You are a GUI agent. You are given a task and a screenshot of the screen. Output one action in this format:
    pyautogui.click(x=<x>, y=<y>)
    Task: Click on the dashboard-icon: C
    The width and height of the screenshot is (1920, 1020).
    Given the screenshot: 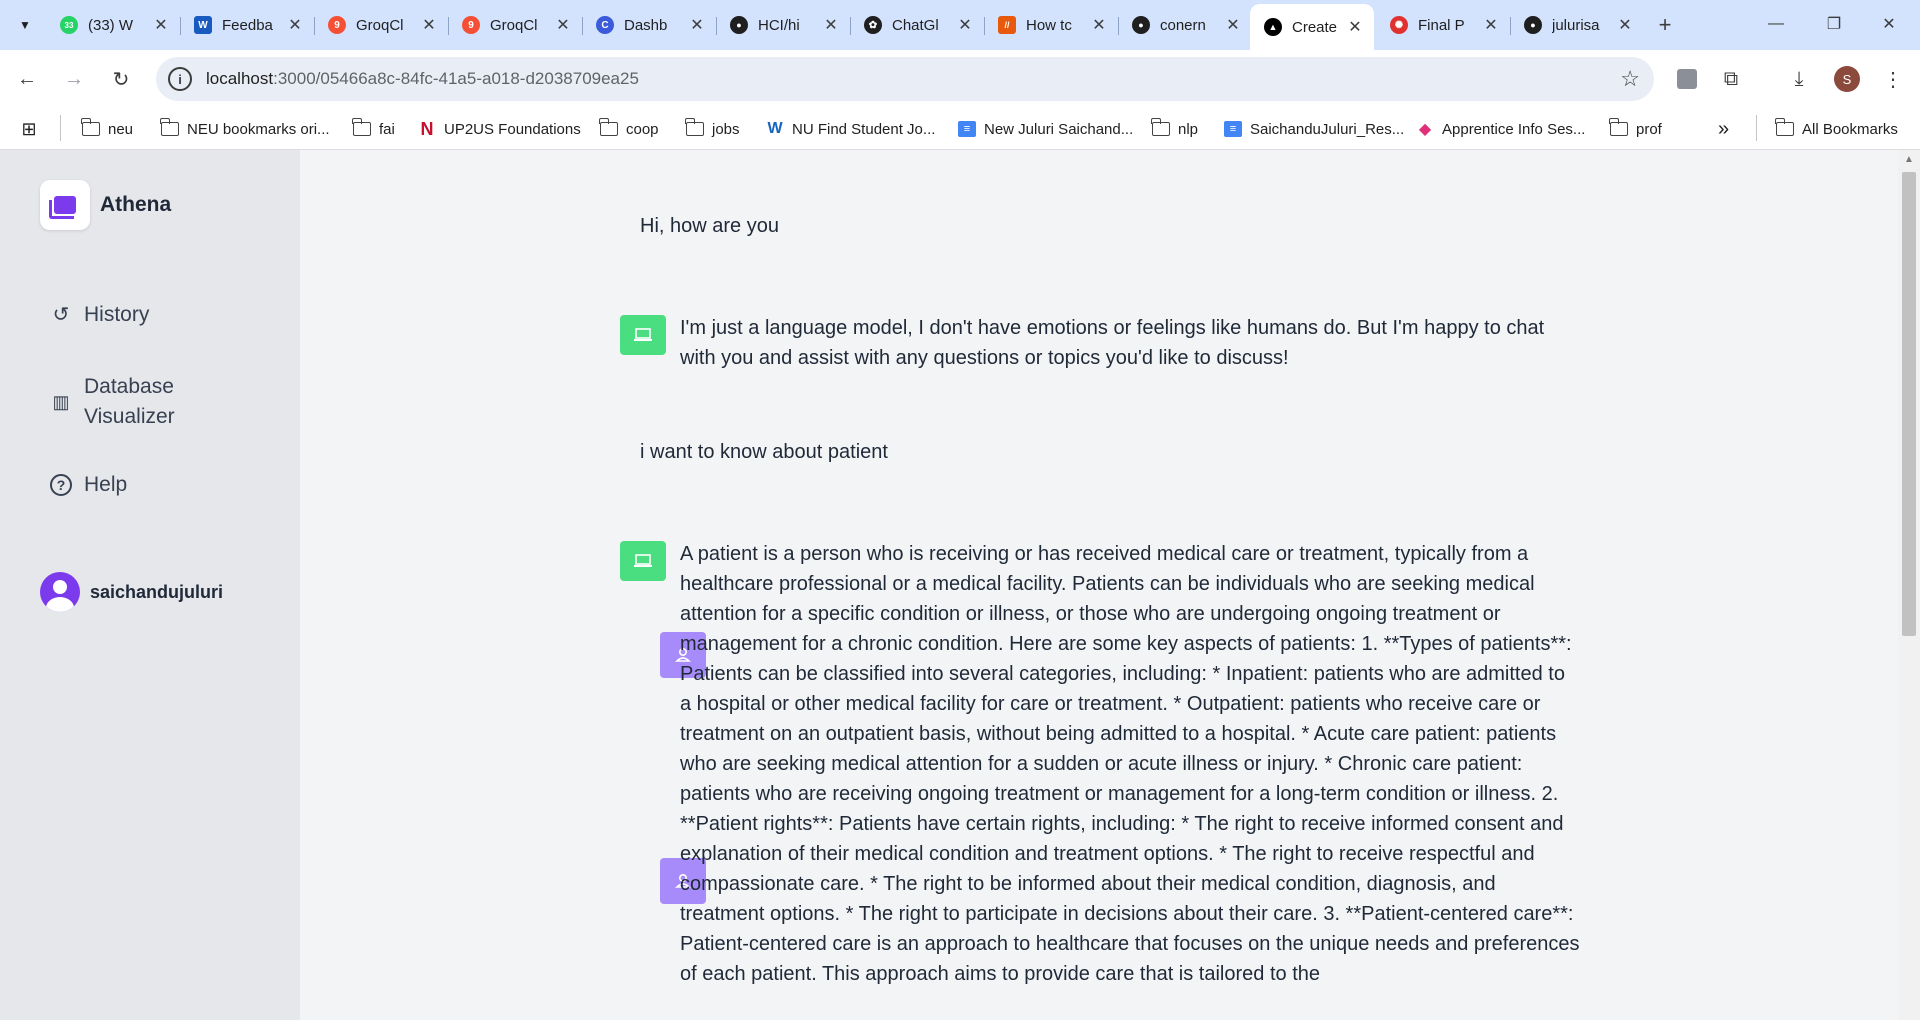 What is the action you would take?
    pyautogui.click(x=605, y=25)
    